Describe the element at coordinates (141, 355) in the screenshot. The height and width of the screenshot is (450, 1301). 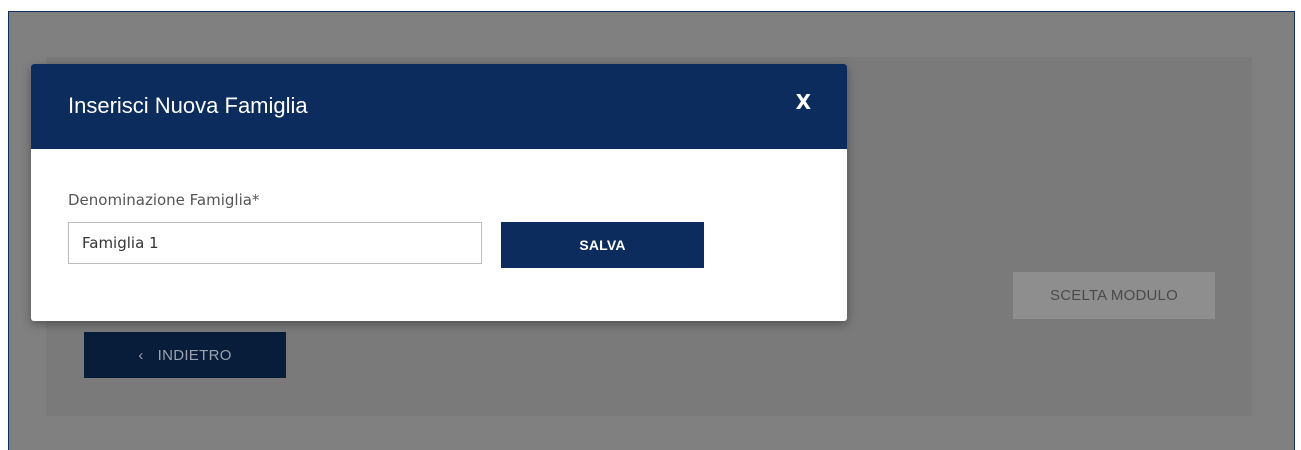
I see `chevron-left-icon: ‹` at that location.